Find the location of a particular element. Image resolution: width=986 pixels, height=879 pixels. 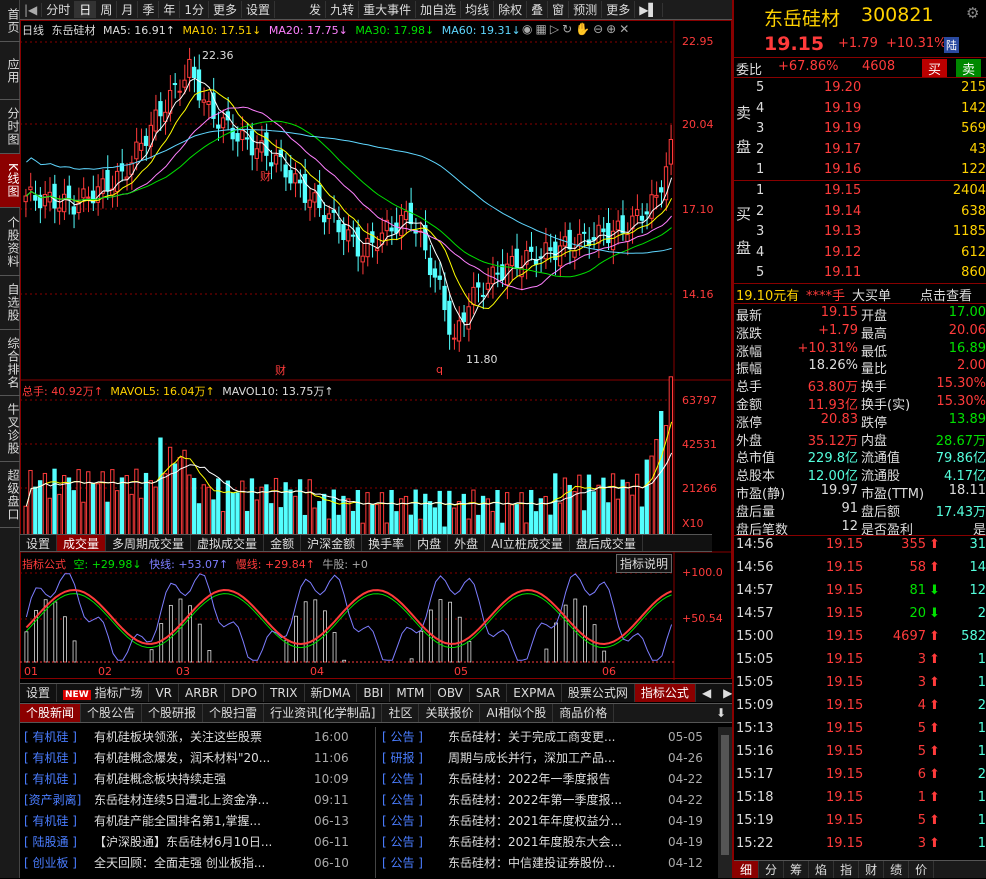

vol-tab-multi: 多周期成交量 is located at coordinates (149, 543).